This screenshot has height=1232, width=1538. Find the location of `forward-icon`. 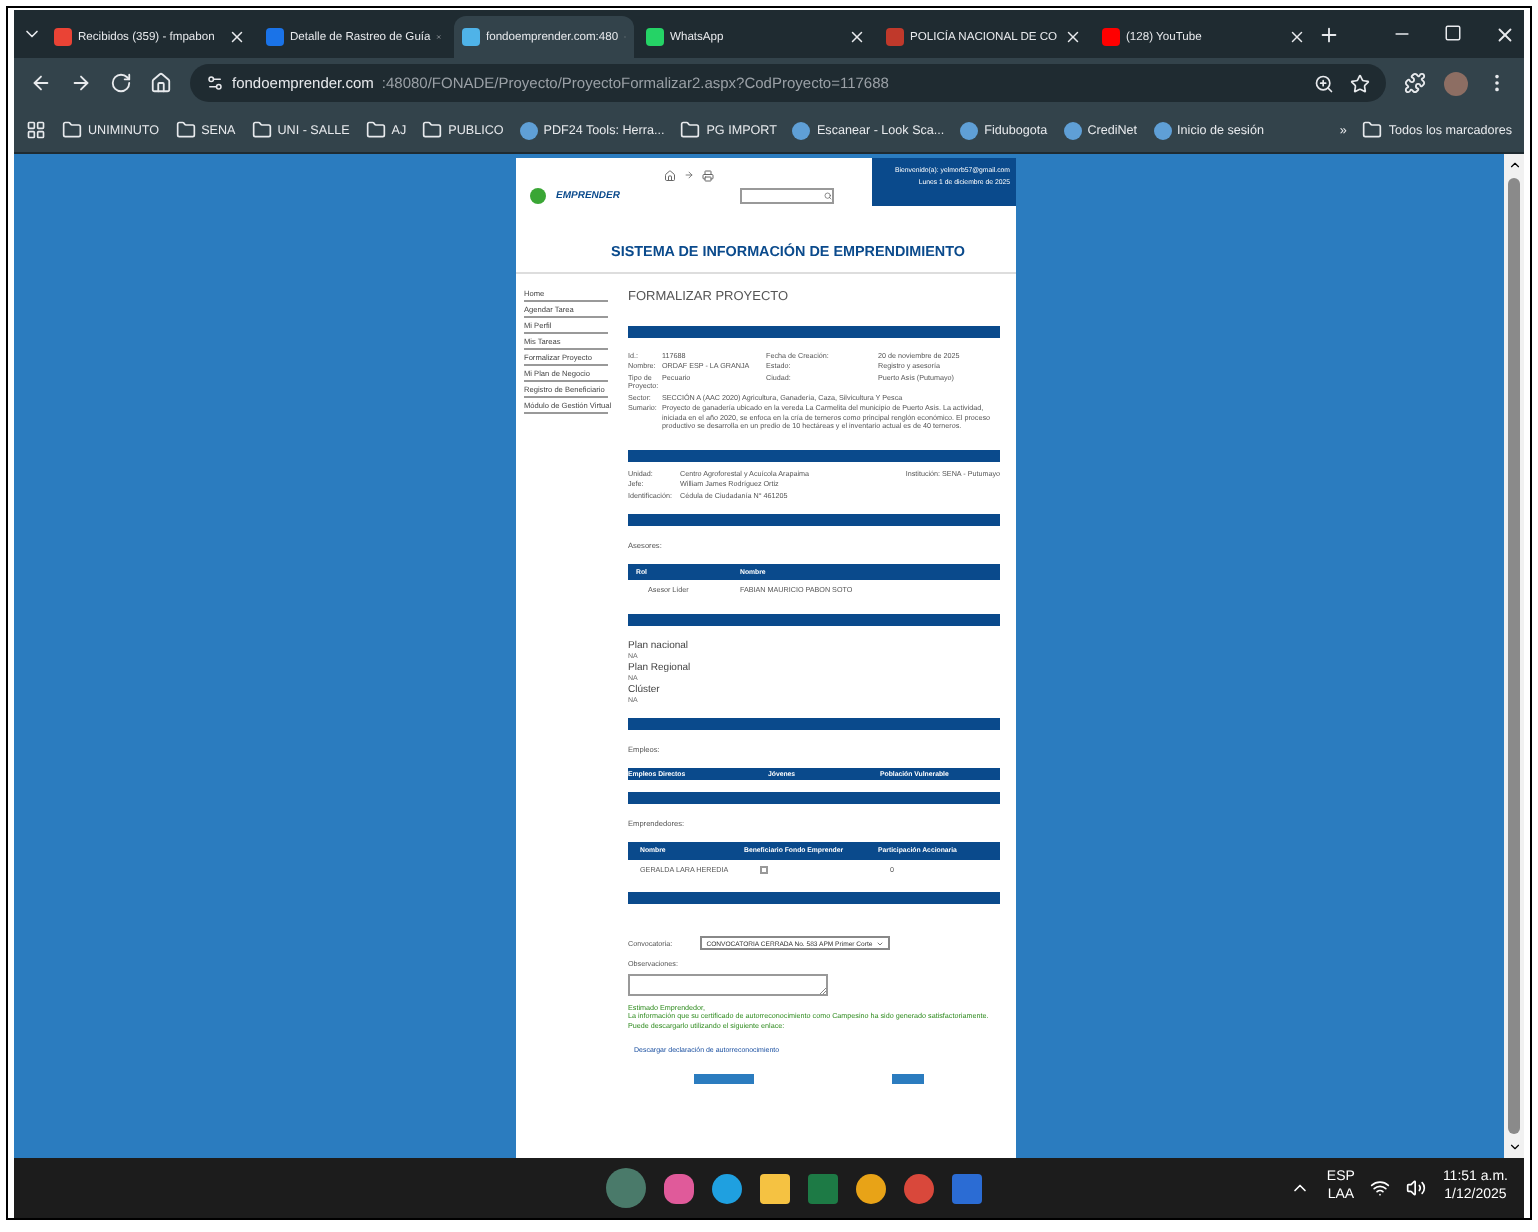

forward-icon is located at coordinates (81, 83).